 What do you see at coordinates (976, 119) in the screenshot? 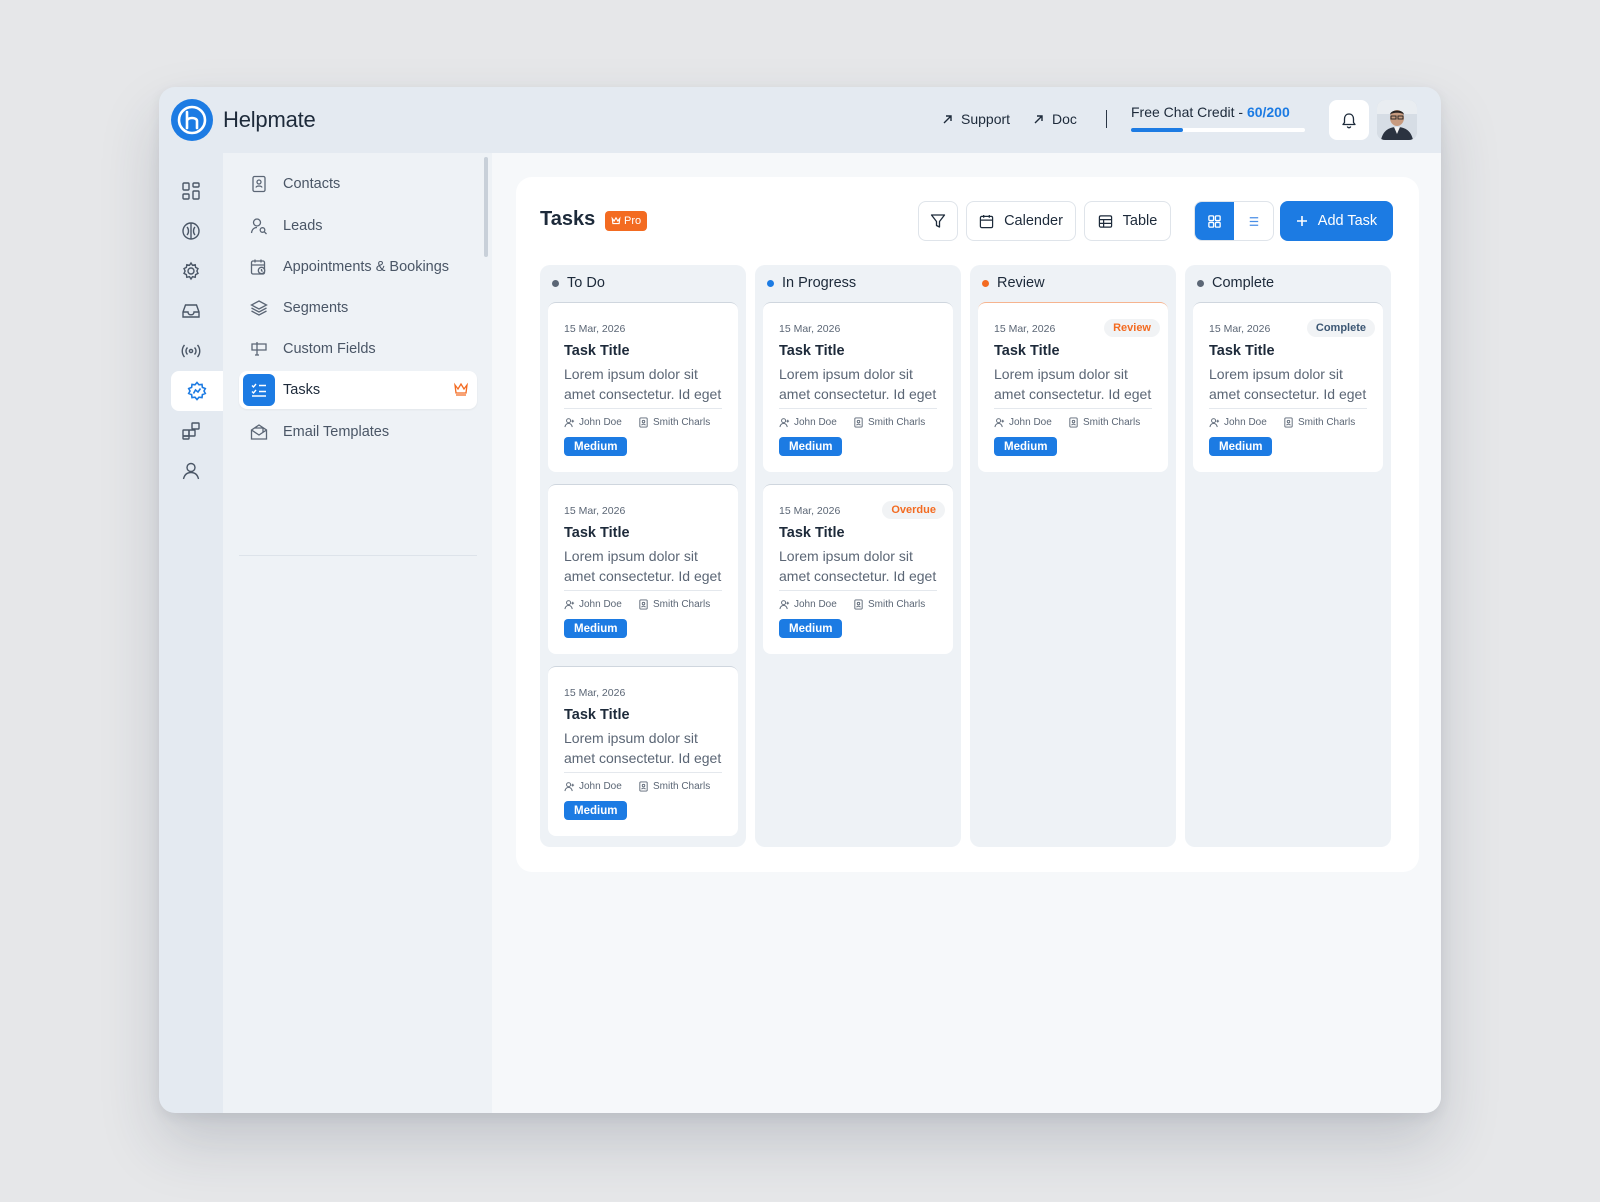
I see `support-link: Support` at bounding box center [976, 119].